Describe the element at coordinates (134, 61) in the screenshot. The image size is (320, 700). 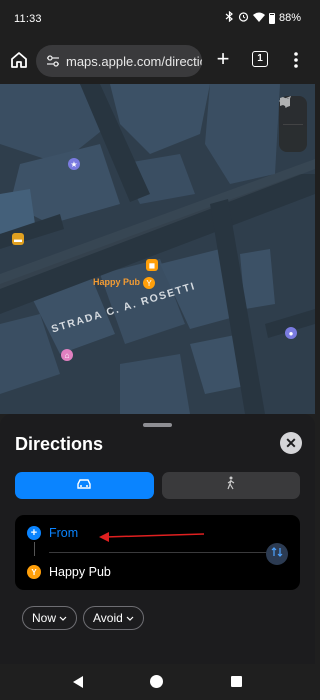
I see `url-text: maps.apple.com/directio` at that location.